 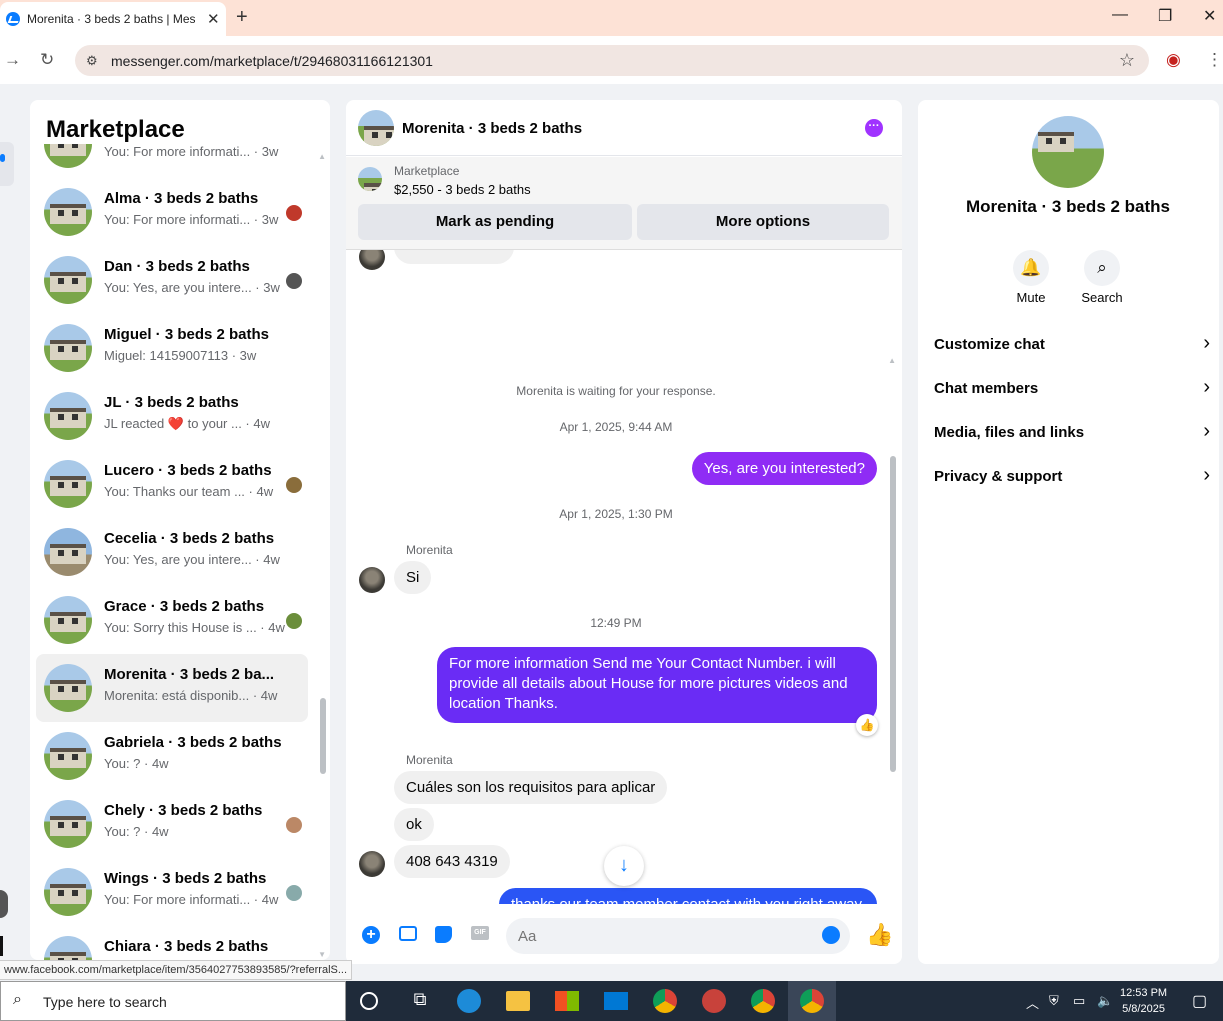 I want to click on conversation-item: Chely · 3 beds 2 baths You: ? · 4w, so click(x=172, y=824).